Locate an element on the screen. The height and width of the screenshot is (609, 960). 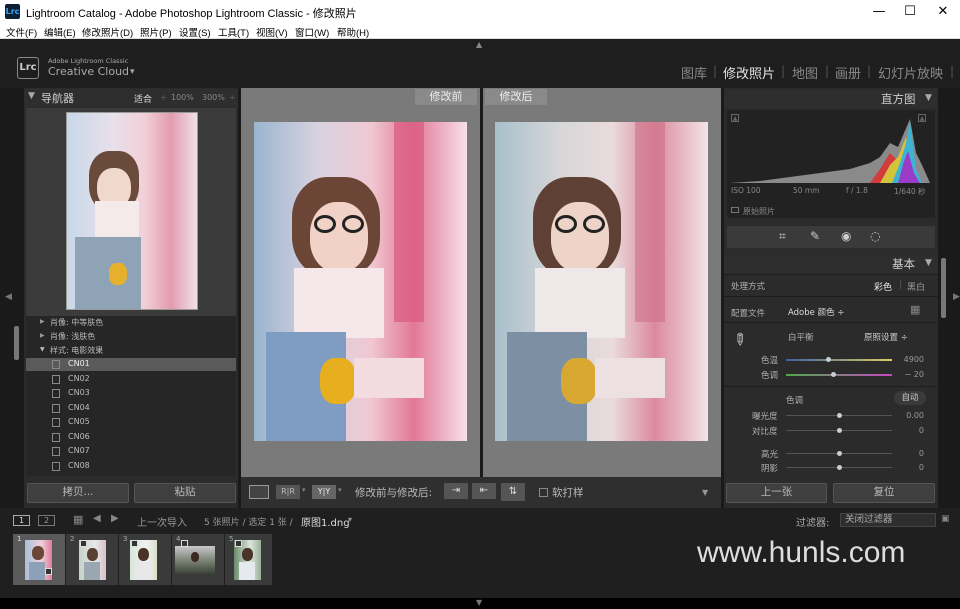
module-slideshow: 幻灯片放映 is located at coordinates (910, 72).